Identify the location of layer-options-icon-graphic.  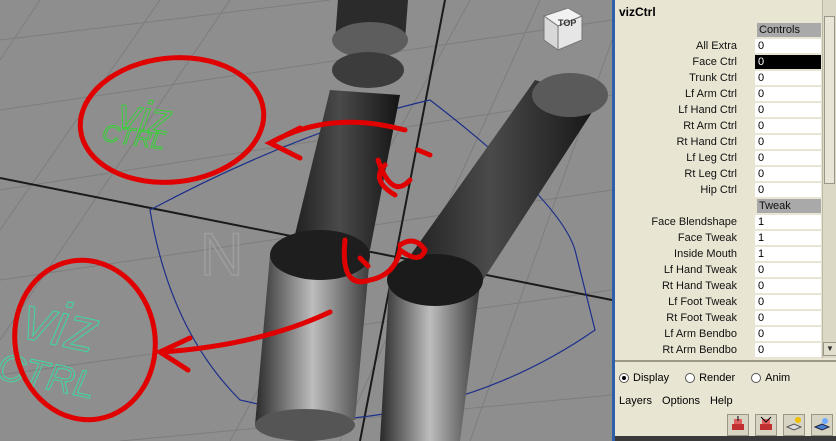
(822, 424).